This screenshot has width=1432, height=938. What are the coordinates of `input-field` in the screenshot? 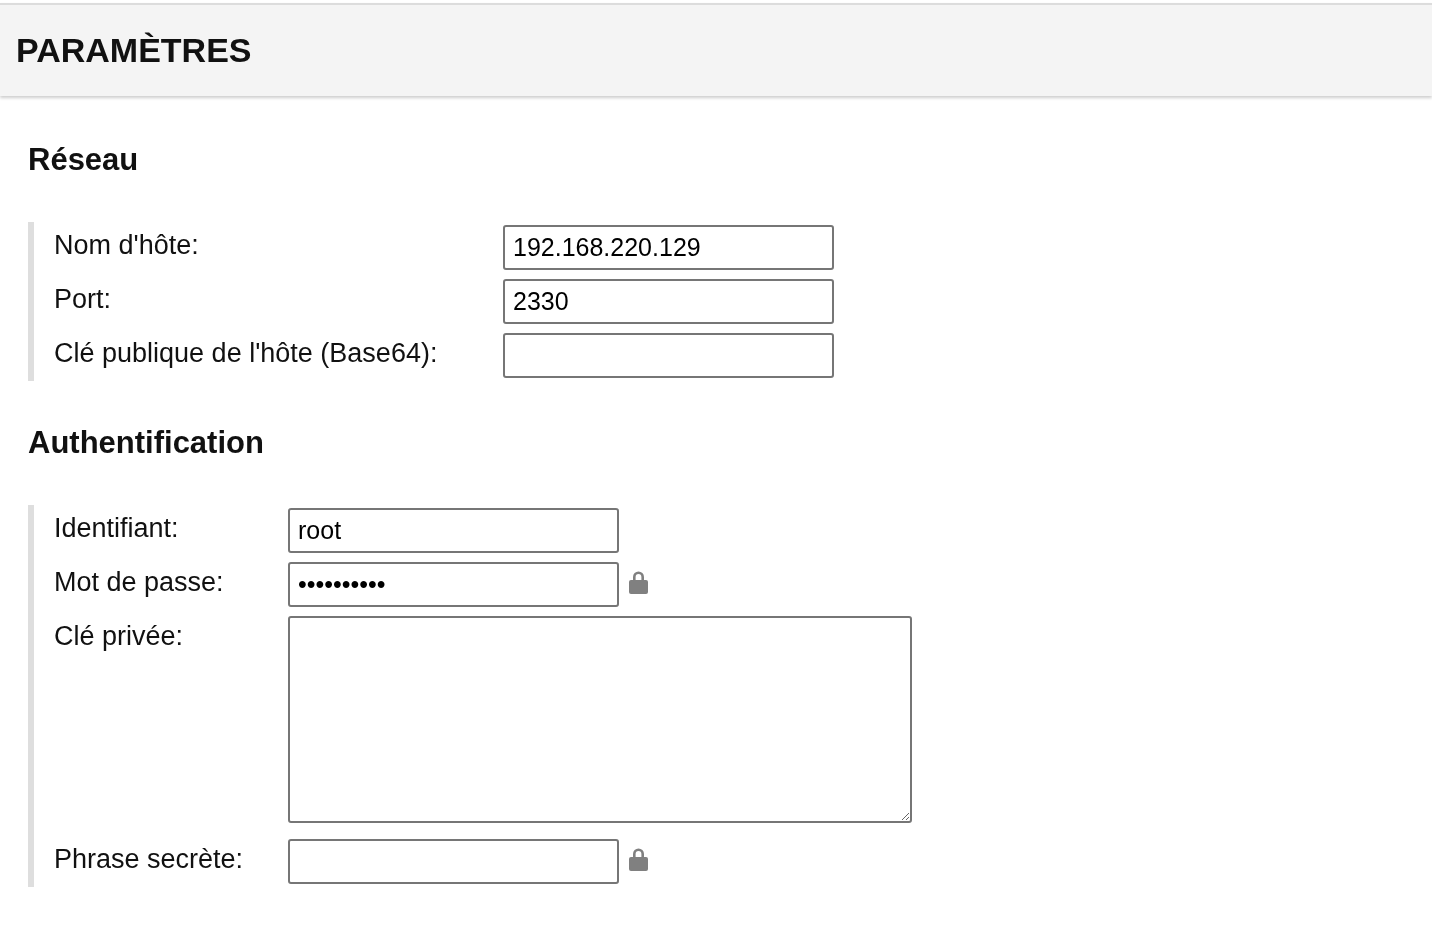 It's located at (668, 355).